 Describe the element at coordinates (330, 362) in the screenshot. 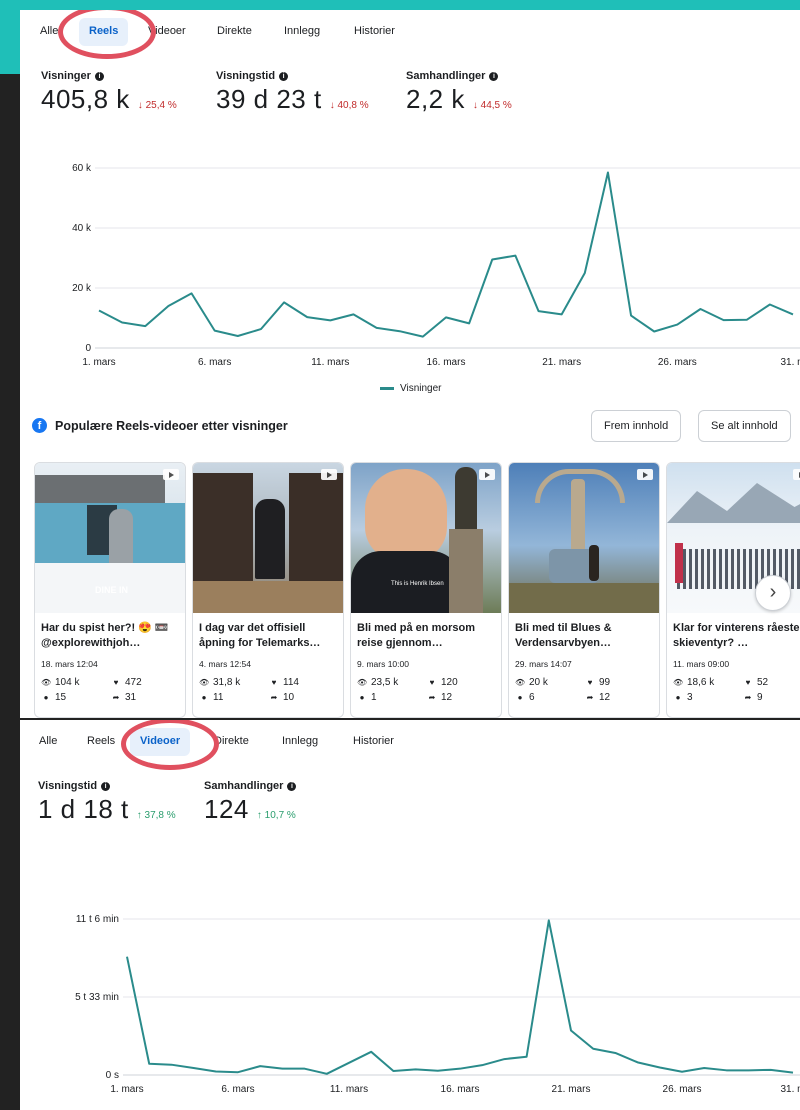

I see `x-tick-label: 11. mars` at that location.